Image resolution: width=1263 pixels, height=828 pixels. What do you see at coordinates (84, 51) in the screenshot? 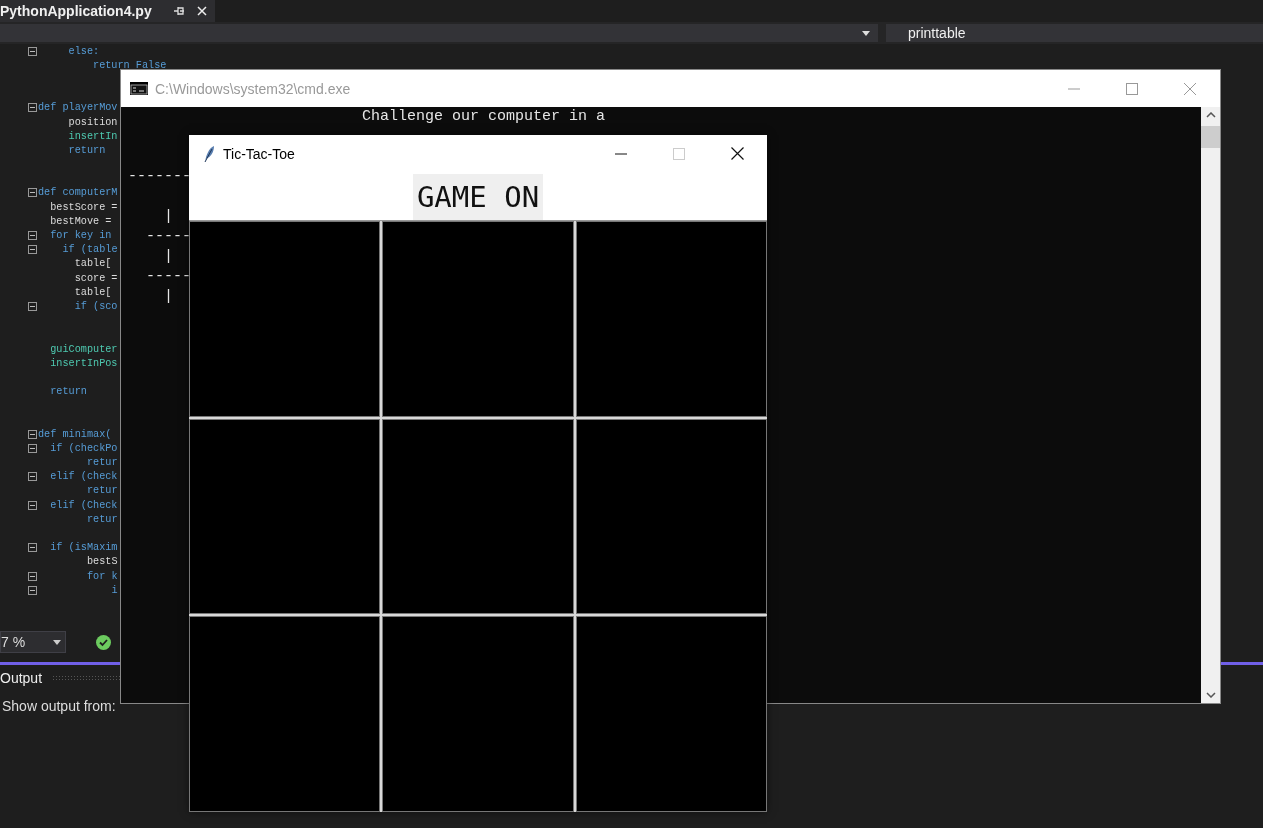
I see `code-line: else:` at bounding box center [84, 51].